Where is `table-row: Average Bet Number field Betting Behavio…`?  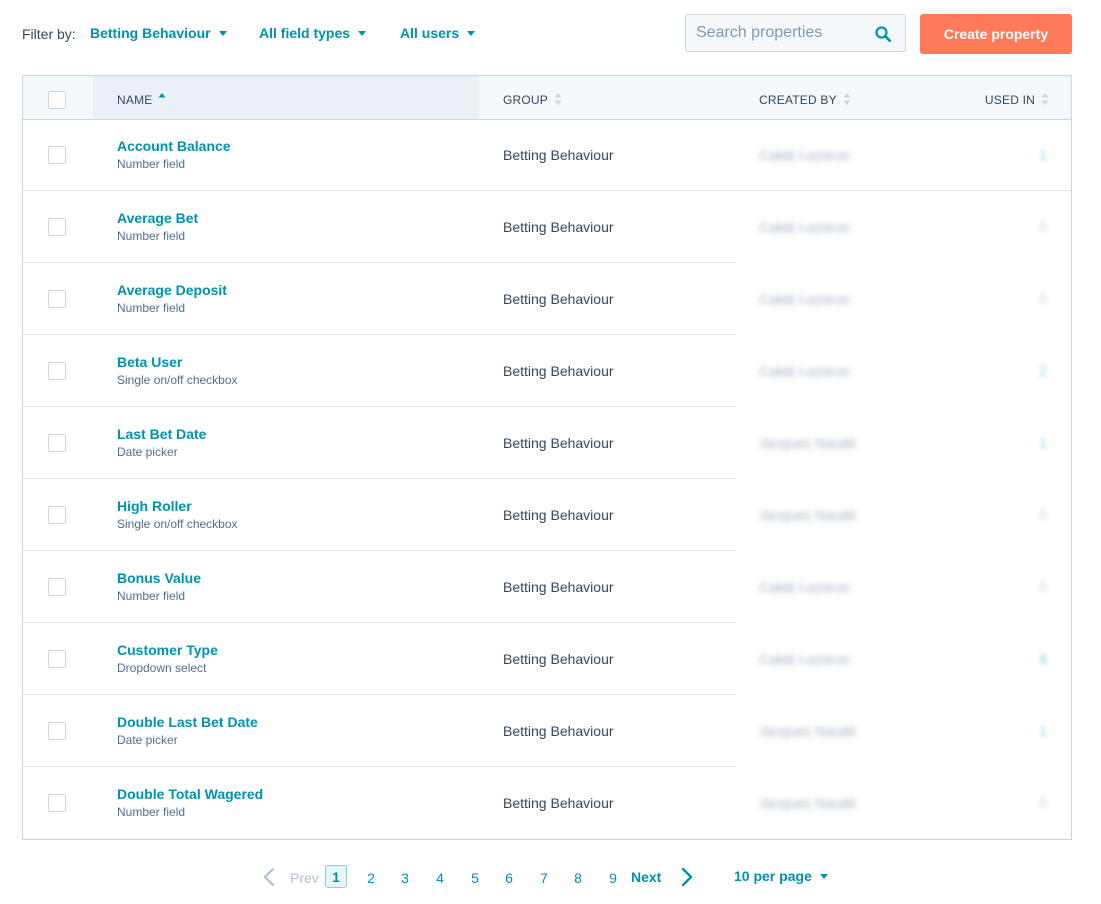
table-row: Average Bet Number field Betting Behavio… is located at coordinates (547, 227).